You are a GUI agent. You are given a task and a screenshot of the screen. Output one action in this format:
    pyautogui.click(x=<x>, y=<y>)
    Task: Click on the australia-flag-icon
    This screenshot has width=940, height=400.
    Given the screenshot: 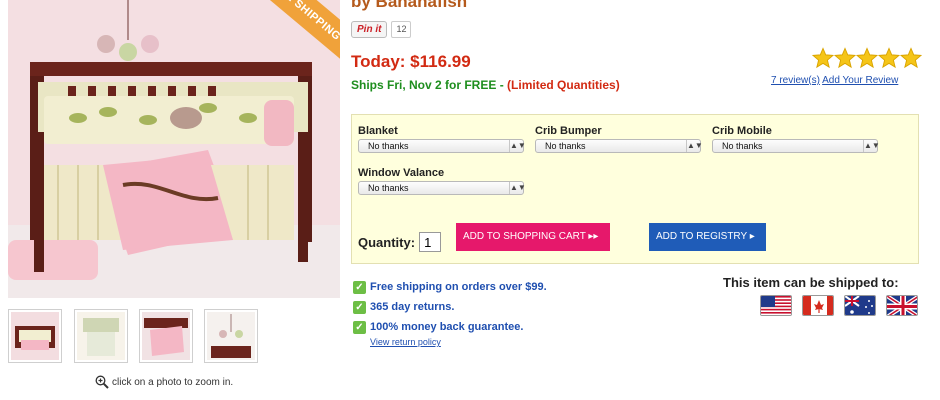 What is the action you would take?
    pyautogui.click(x=860, y=305)
    